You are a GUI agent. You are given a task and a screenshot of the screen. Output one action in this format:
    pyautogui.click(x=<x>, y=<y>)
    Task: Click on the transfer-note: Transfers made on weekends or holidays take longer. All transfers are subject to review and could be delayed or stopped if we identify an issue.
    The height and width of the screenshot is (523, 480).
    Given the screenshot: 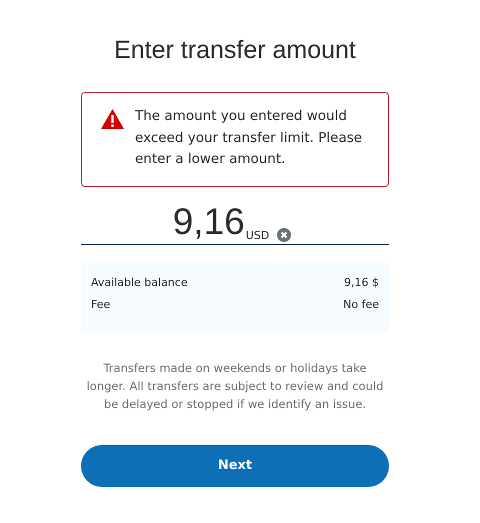 What is the action you would take?
    pyautogui.click(x=235, y=386)
    